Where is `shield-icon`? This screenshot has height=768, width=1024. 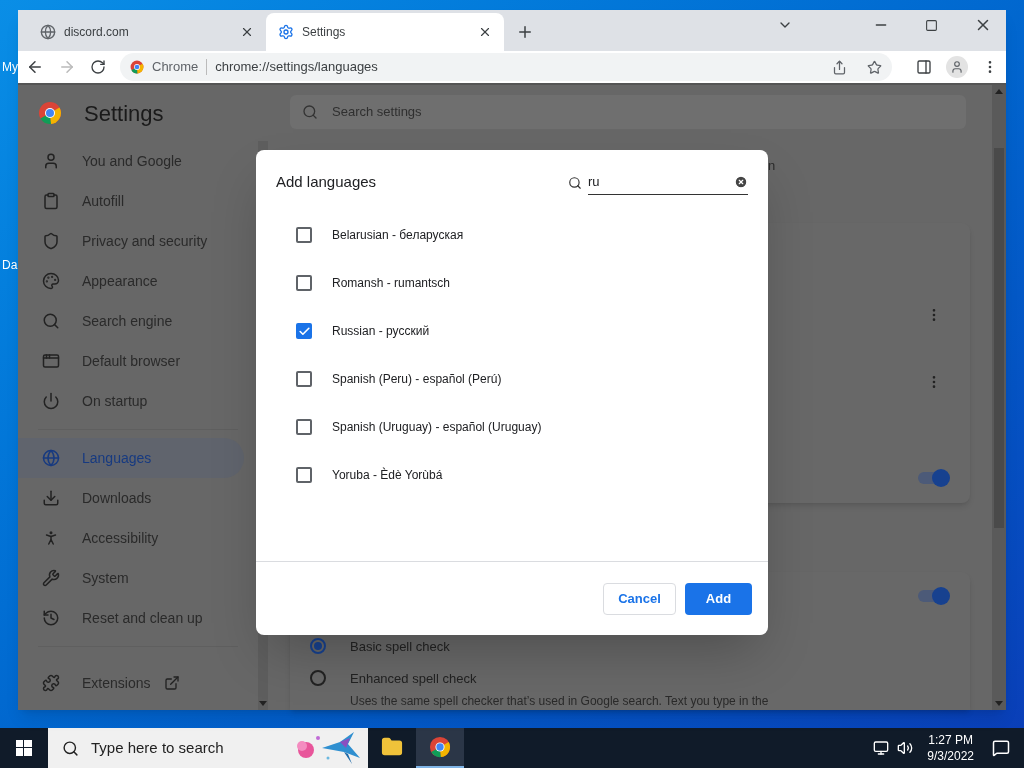
shield-icon is located at coordinates (51, 241).